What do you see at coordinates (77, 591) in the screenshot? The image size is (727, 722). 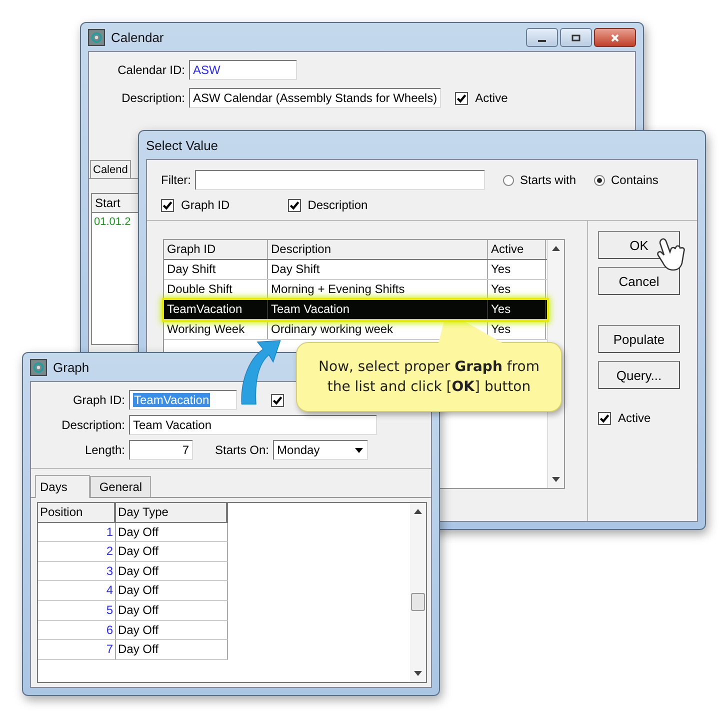 I see `table-cell: 4` at bounding box center [77, 591].